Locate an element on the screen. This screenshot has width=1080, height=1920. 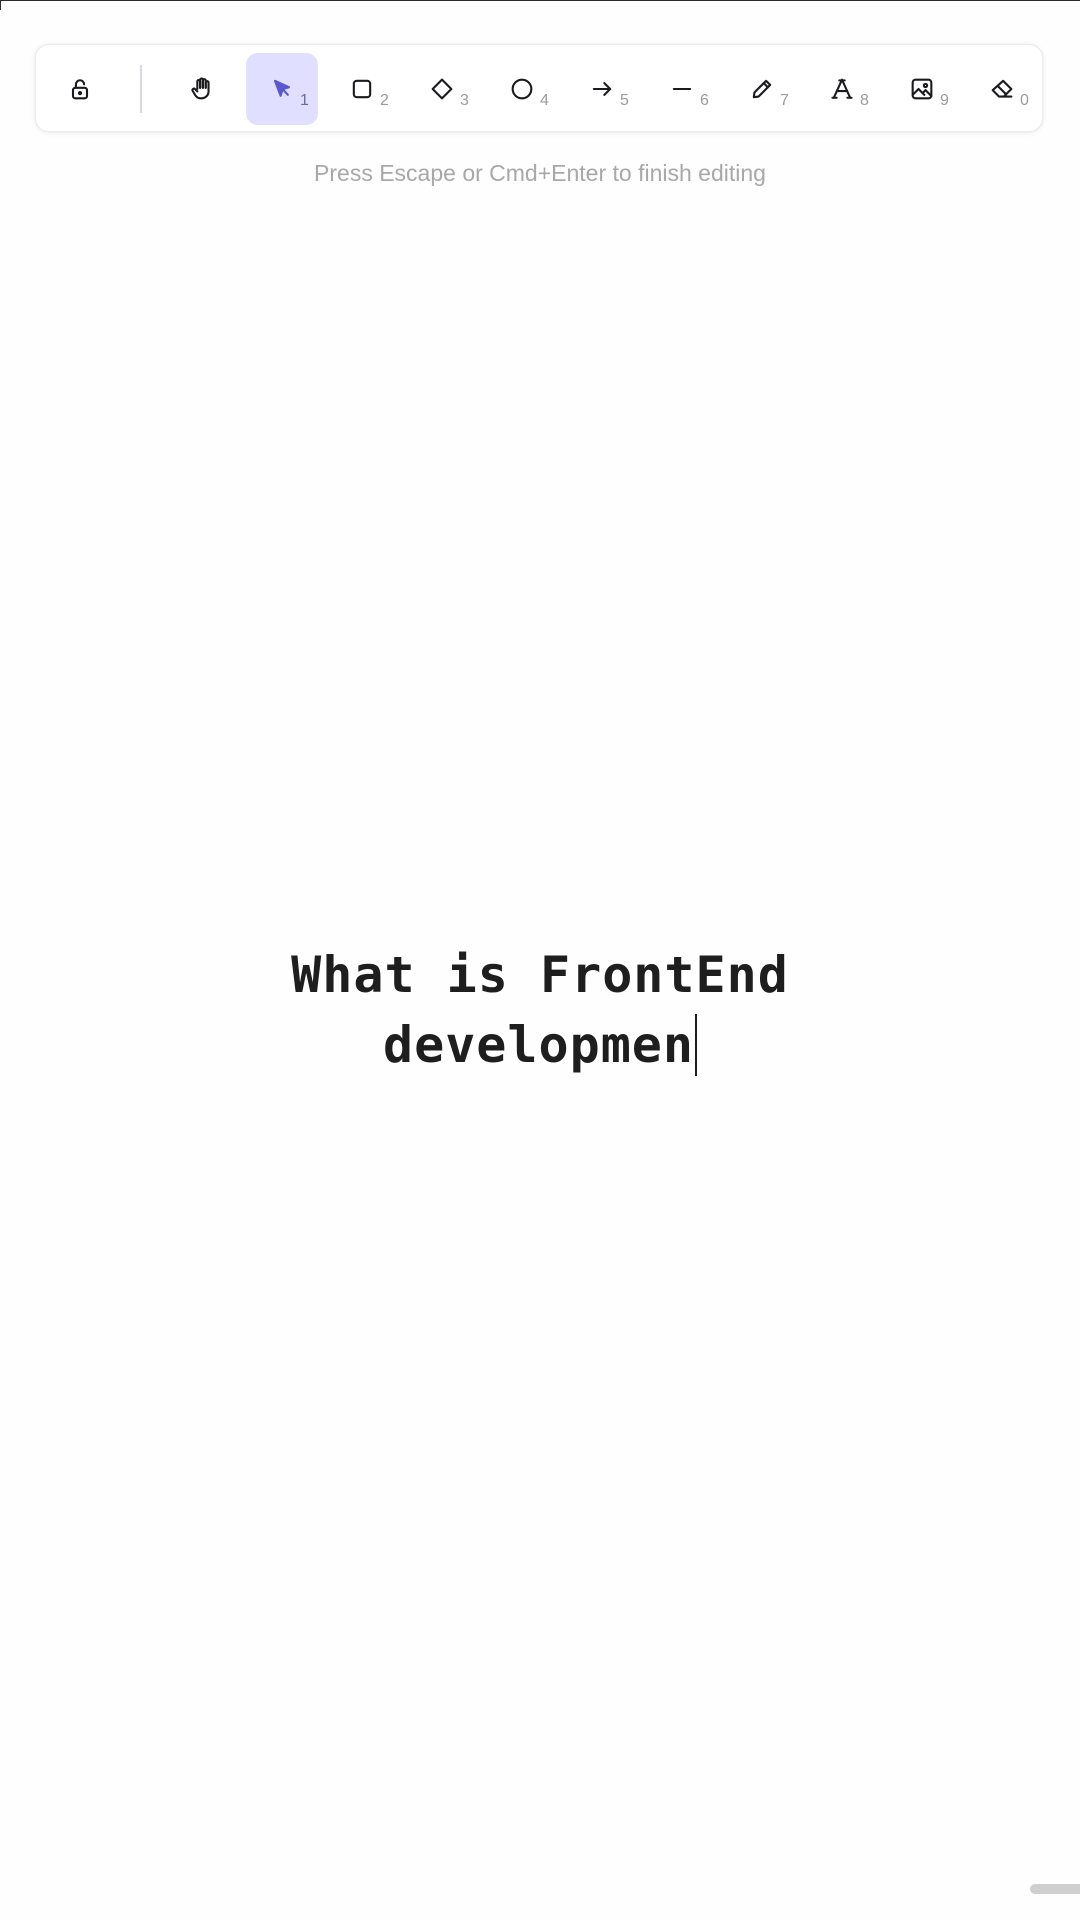
toolbar: 1 2 3 4 5 6 7 8 9 0 is located at coordinates (539, 88).